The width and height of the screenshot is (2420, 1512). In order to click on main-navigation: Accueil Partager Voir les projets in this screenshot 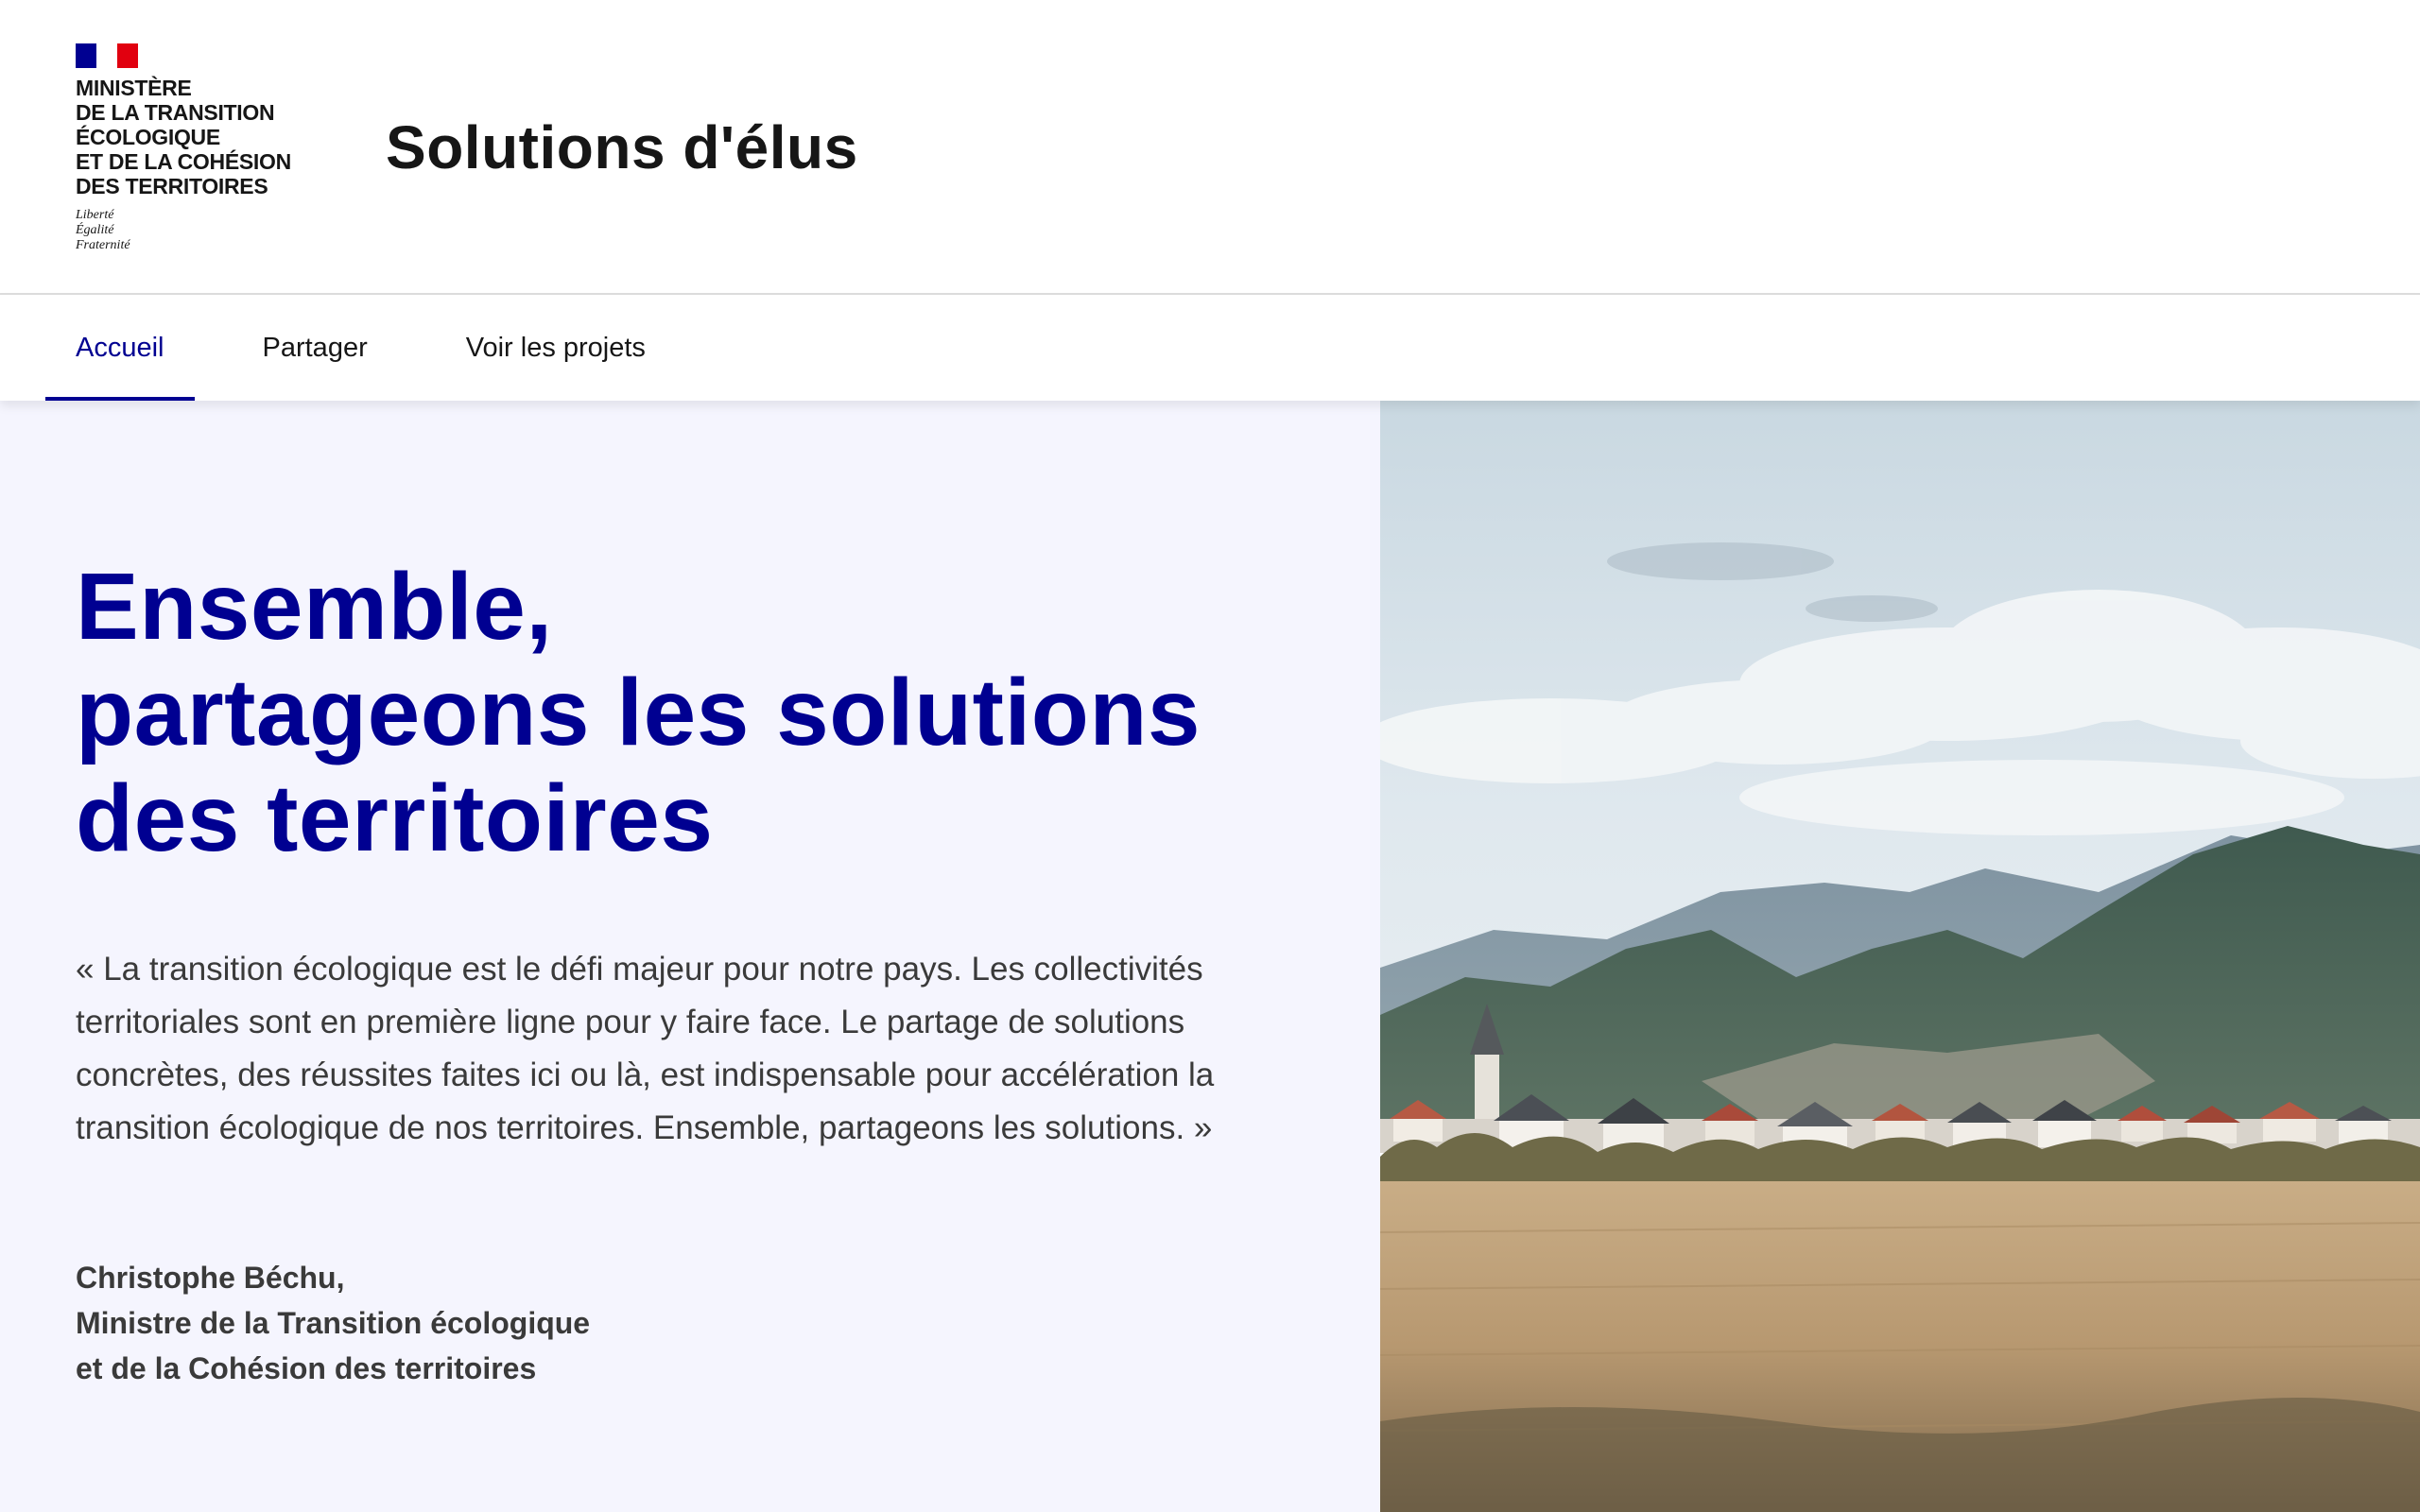, I will do `click(1210, 348)`.